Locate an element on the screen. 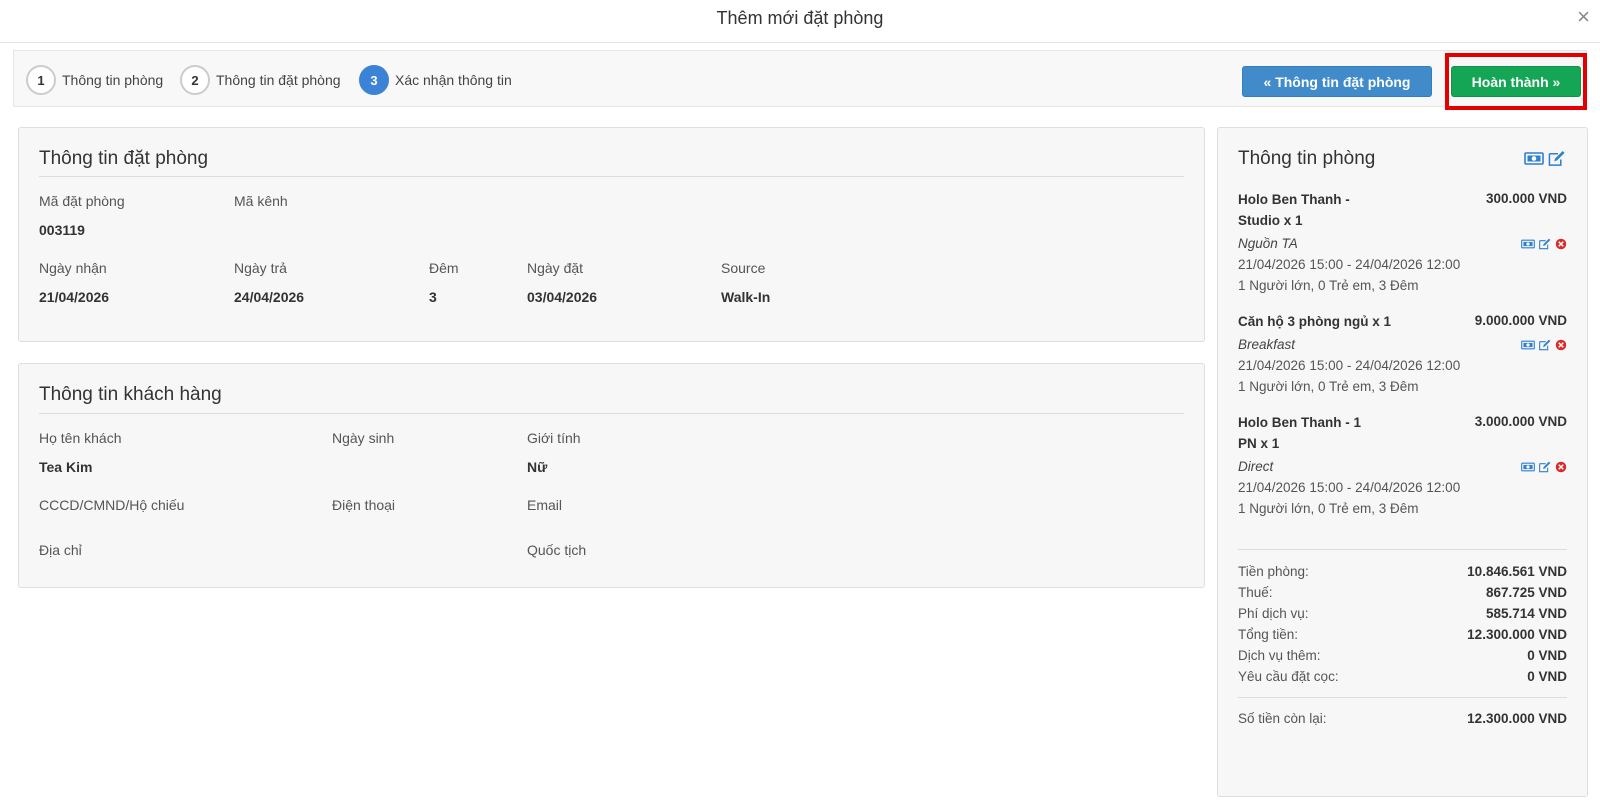 The image size is (1600, 806). room-price: 300.000 VND is located at coordinates (1526, 198).